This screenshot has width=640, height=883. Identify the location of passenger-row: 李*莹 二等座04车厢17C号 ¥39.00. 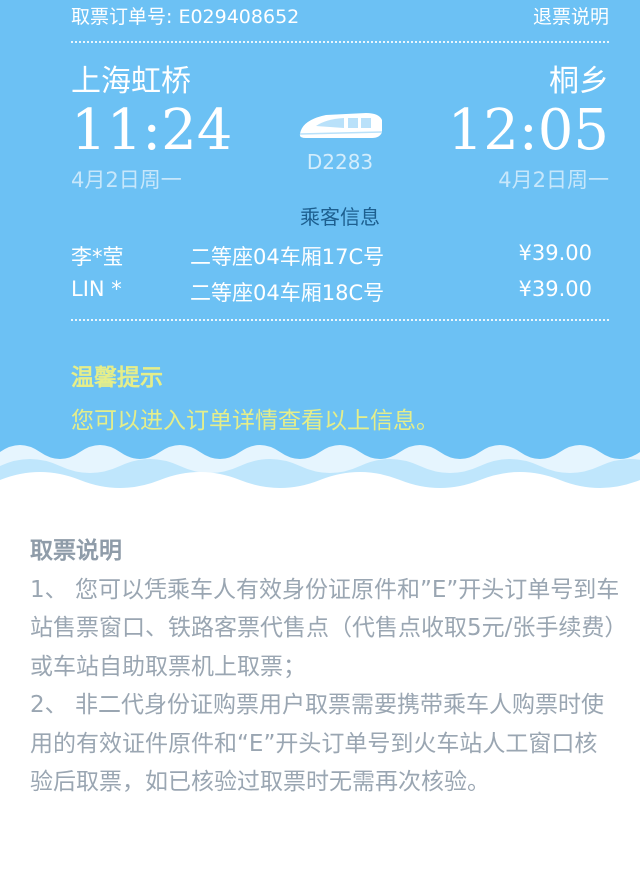
(340, 256).